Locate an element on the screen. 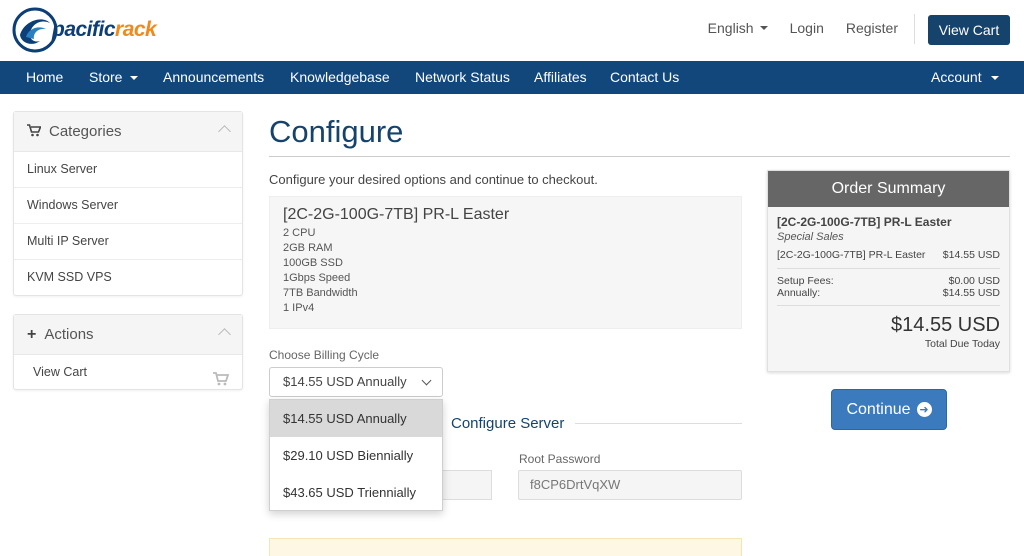 This screenshot has height=556, width=1024. summary-line-name: [2C-2G-100G-7TB] PR-L Easter is located at coordinates (851, 255).